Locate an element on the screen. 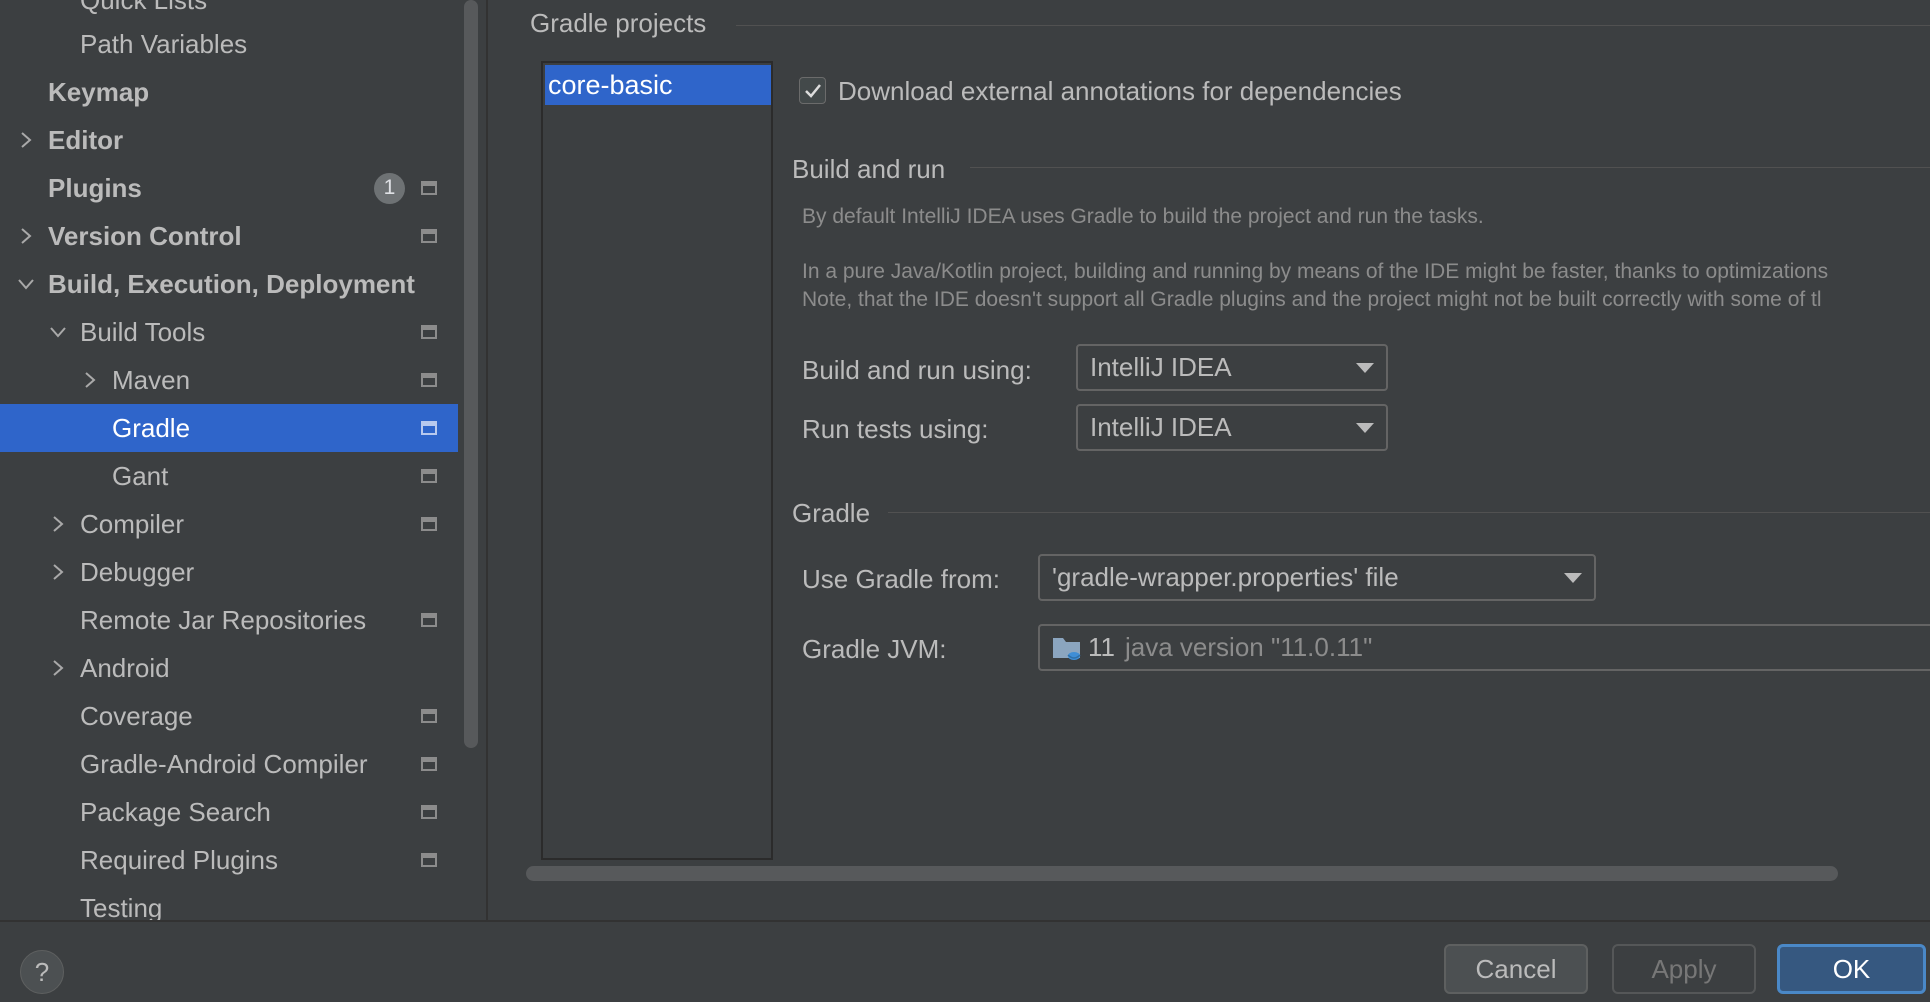 The width and height of the screenshot is (1930, 1002). tree-item-testing: Testing is located at coordinates (229, 902).